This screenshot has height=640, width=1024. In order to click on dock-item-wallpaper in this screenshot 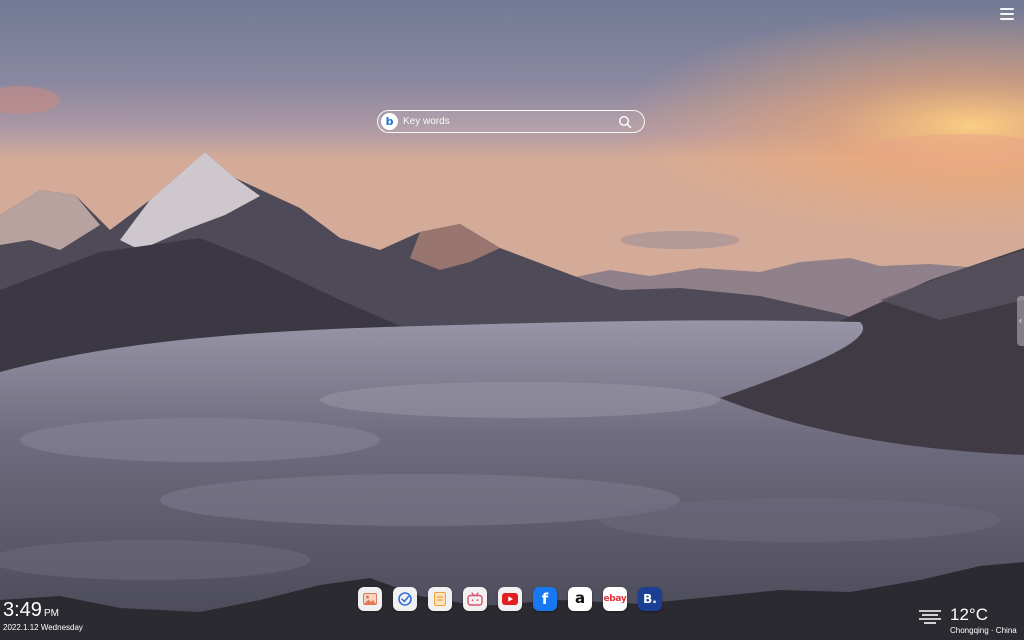, I will do `click(370, 599)`.